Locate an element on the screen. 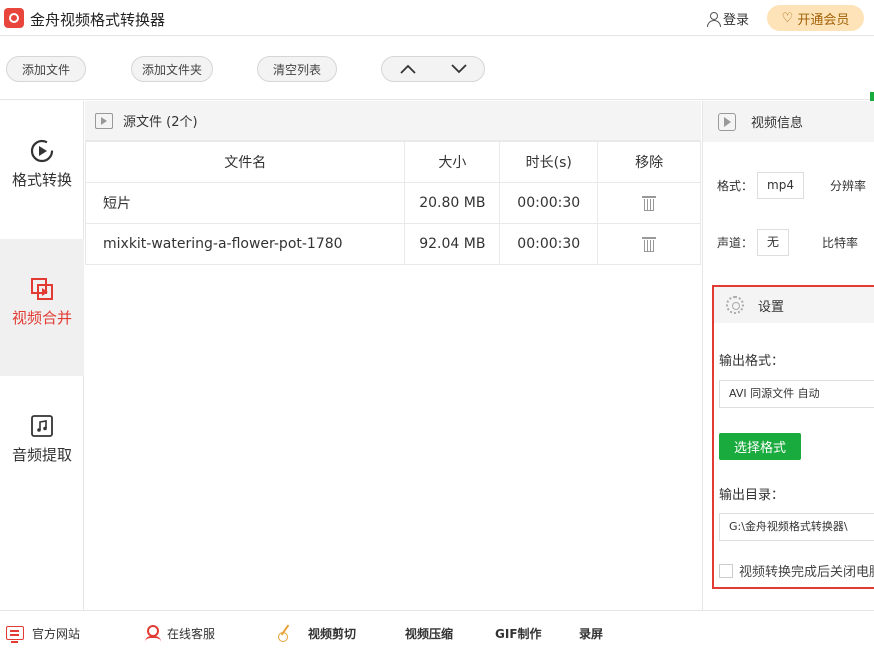 The width and height of the screenshot is (874, 656). output-format-label: 输出格式： is located at coordinates (752, 361).